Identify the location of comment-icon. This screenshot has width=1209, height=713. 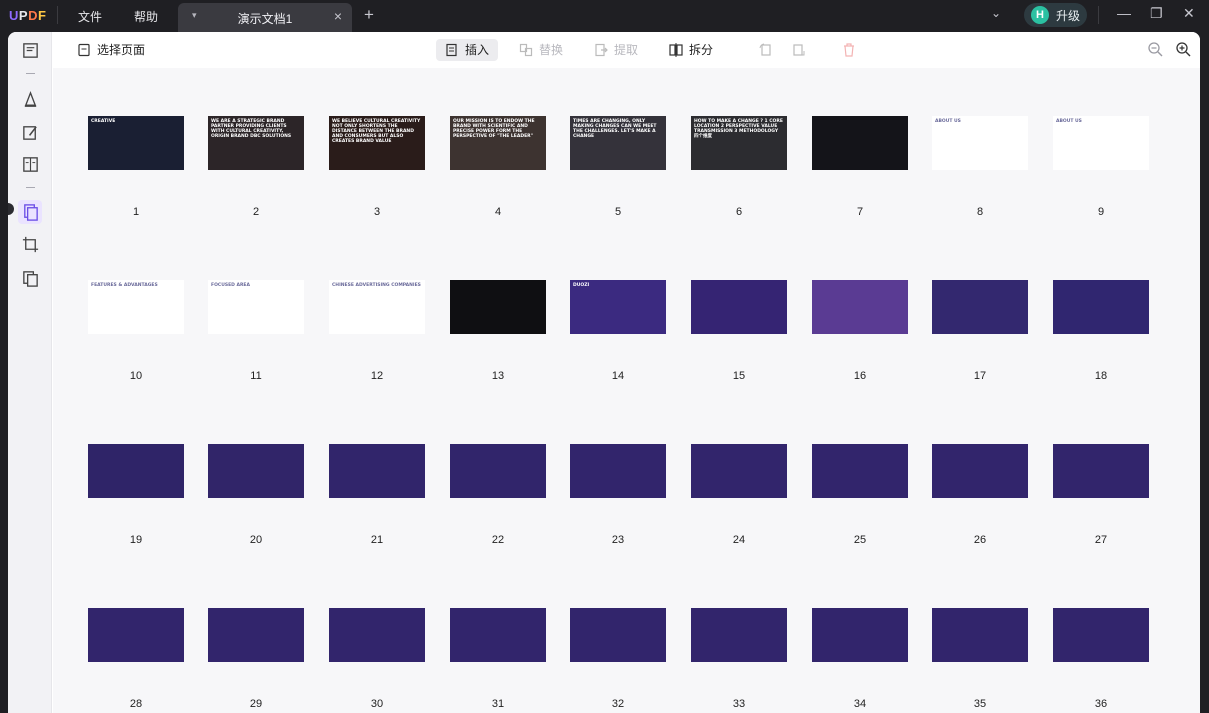
(30, 99).